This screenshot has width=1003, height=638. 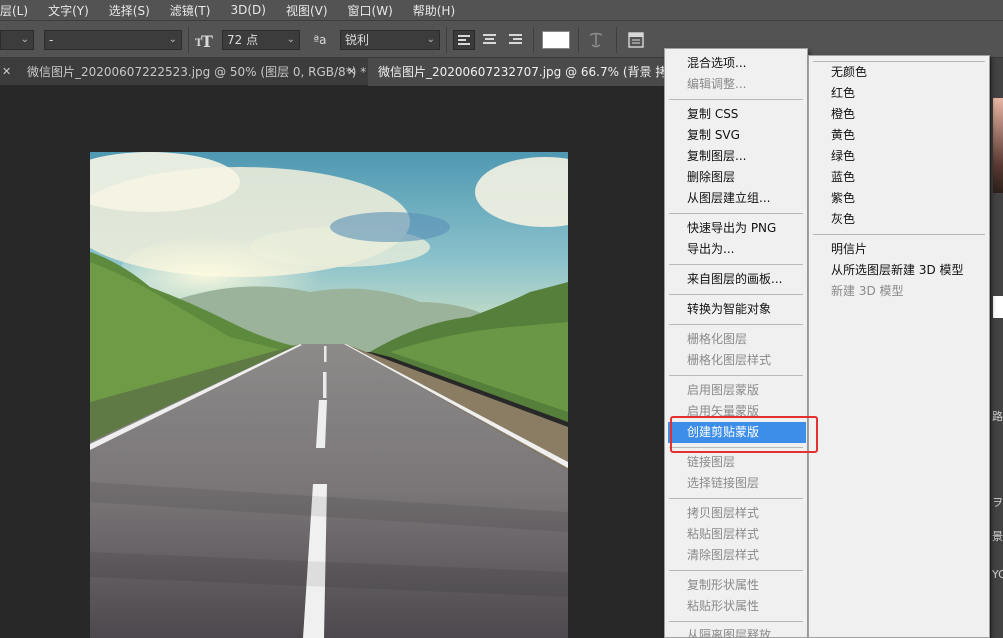 I want to click on anti-alias-icon: ªa, so click(x=320, y=40).